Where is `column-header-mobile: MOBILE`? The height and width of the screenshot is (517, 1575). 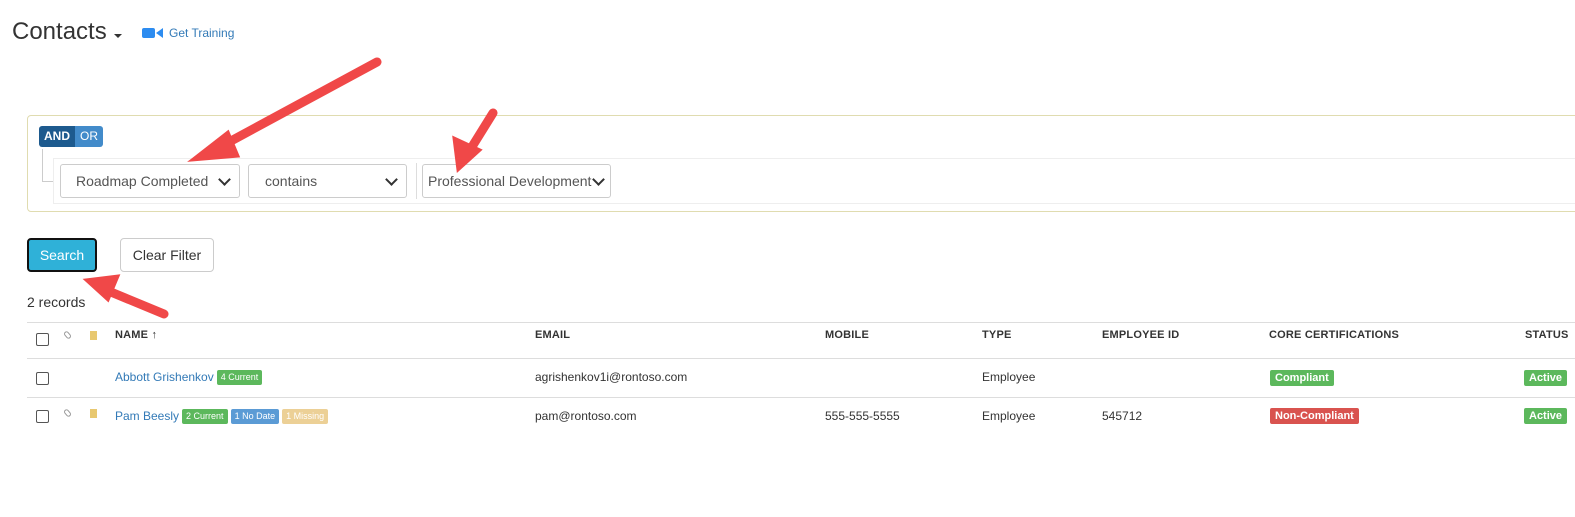 column-header-mobile: MOBILE is located at coordinates (847, 335).